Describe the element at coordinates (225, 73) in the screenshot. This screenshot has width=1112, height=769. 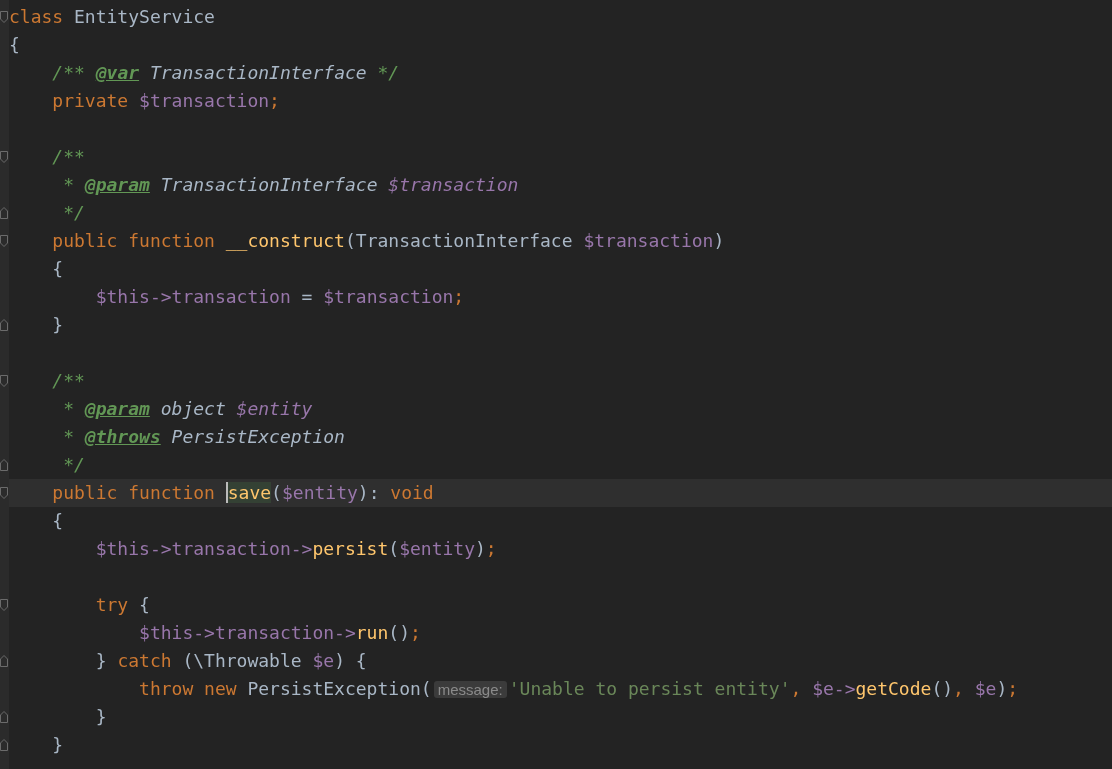
I see `code-line: /** @var TransactionInterface */` at that location.